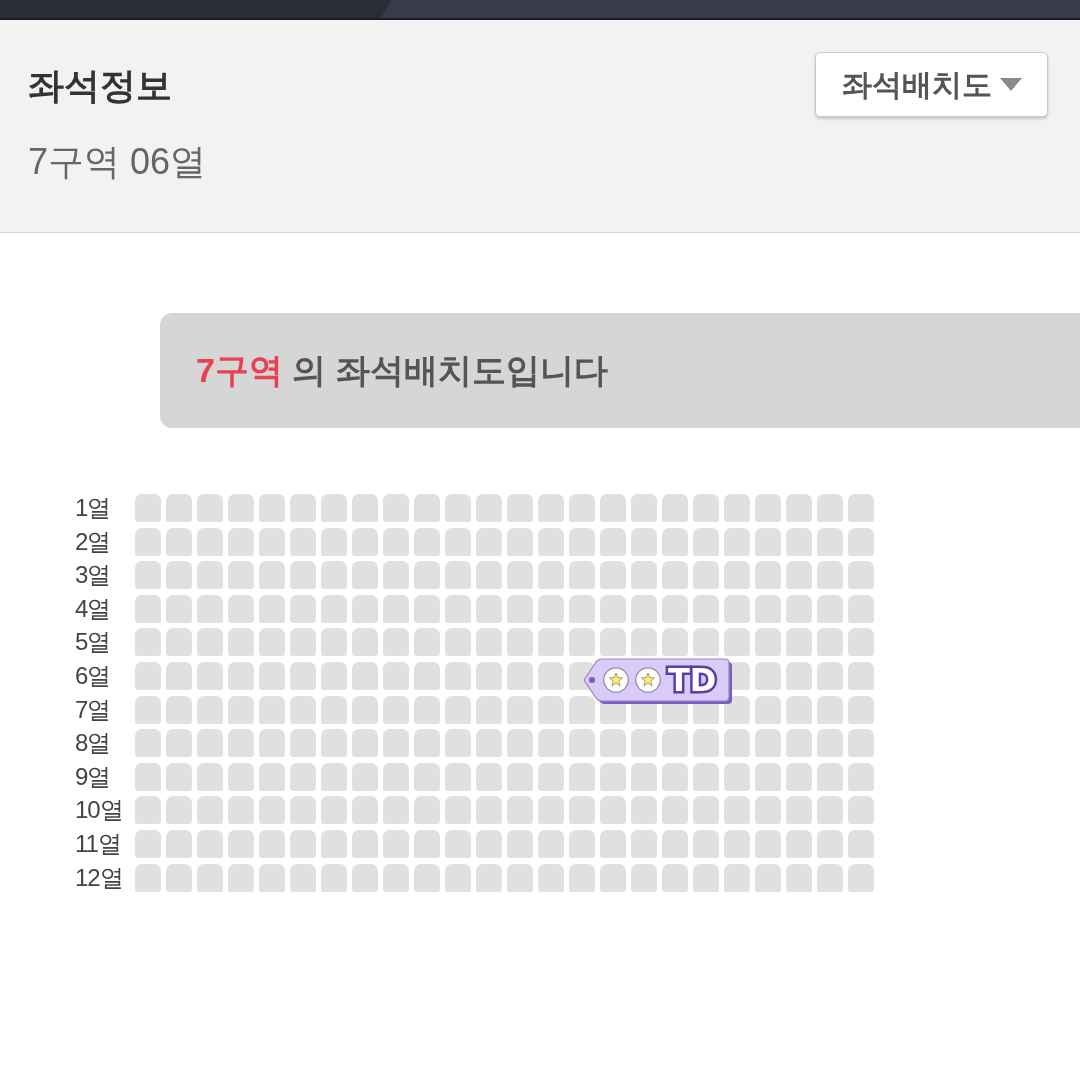 Image resolution: width=1080 pixels, height=1079 pixels. I want to click on row-label: 2열, so click(93, 541).